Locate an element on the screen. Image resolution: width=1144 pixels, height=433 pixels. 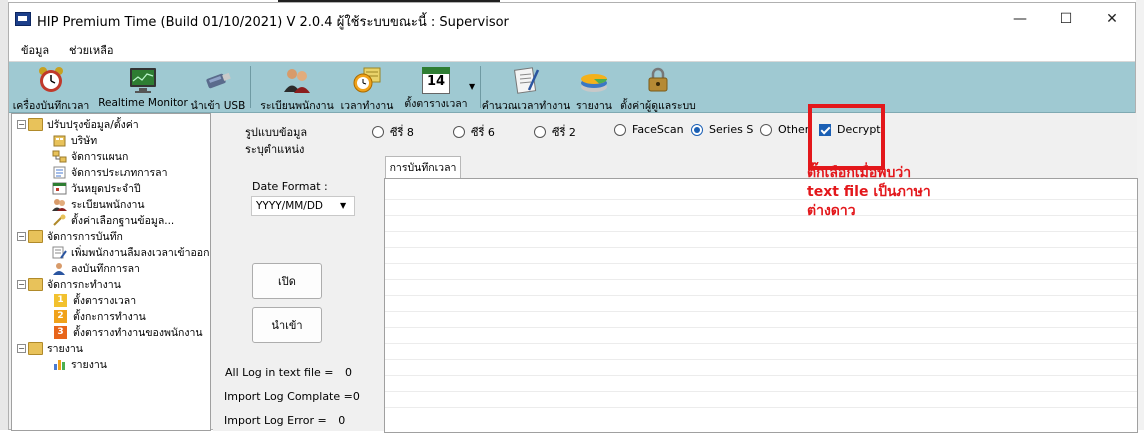
tree-item-employee-schedule: 3 ตั้งตารางทำงานของพนักงาน is located at coordinates (128, 332).